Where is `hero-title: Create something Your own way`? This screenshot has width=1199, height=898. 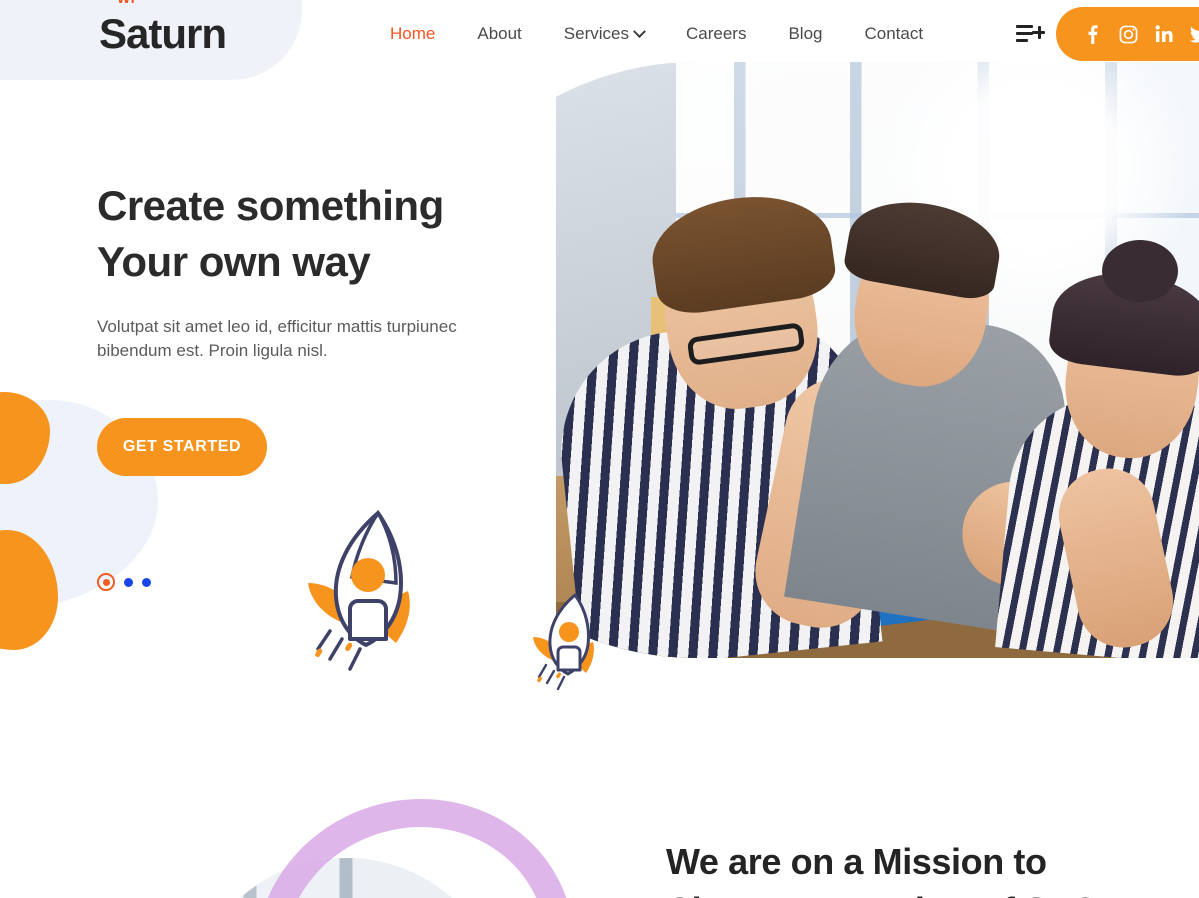
hero-title: Create something Your own way is located at coordinates (332, 234).